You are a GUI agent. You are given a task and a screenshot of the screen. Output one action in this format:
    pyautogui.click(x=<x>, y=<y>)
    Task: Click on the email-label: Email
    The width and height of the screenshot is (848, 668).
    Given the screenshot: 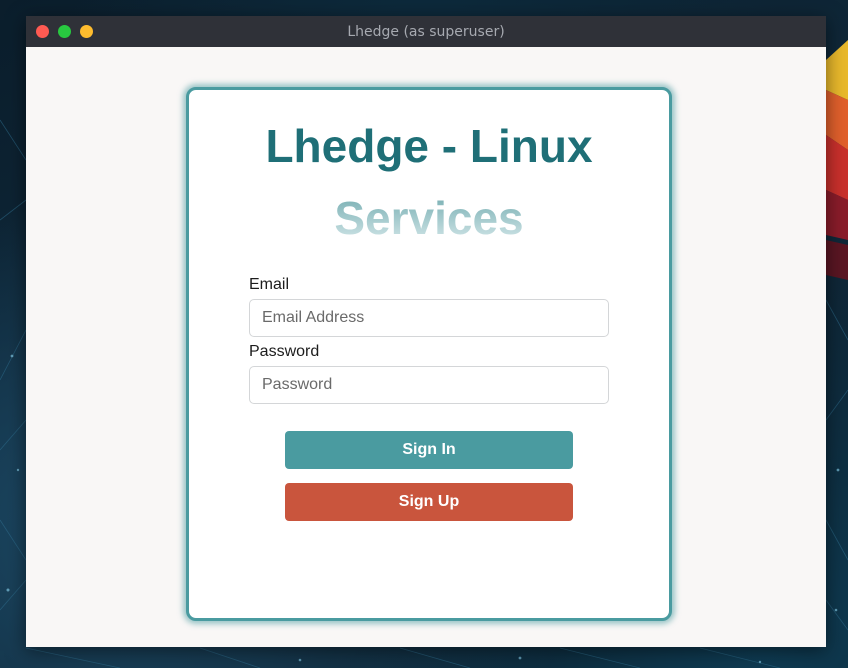 What is the action you would take?
    pyautogui.click(x=269, y=284)
    